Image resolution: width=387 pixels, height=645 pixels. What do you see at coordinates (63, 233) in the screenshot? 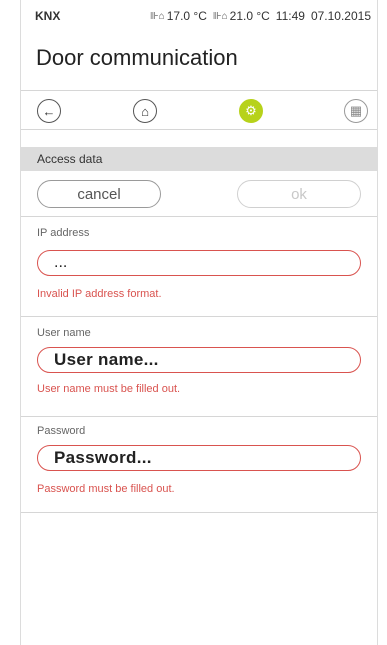
I see `ip-address-label: IP address` at bounding box center [63, 233].